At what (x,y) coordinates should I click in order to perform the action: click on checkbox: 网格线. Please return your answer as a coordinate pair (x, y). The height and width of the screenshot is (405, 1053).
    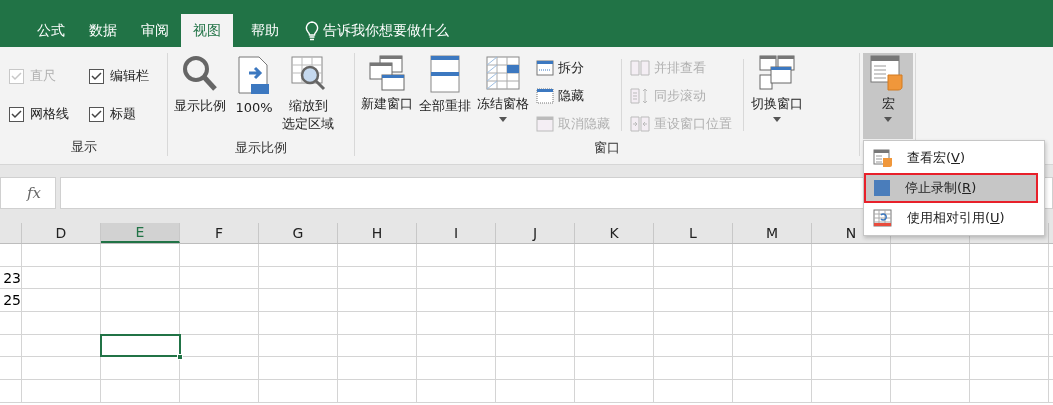
    Looking at the image, I should click on (49, 114).